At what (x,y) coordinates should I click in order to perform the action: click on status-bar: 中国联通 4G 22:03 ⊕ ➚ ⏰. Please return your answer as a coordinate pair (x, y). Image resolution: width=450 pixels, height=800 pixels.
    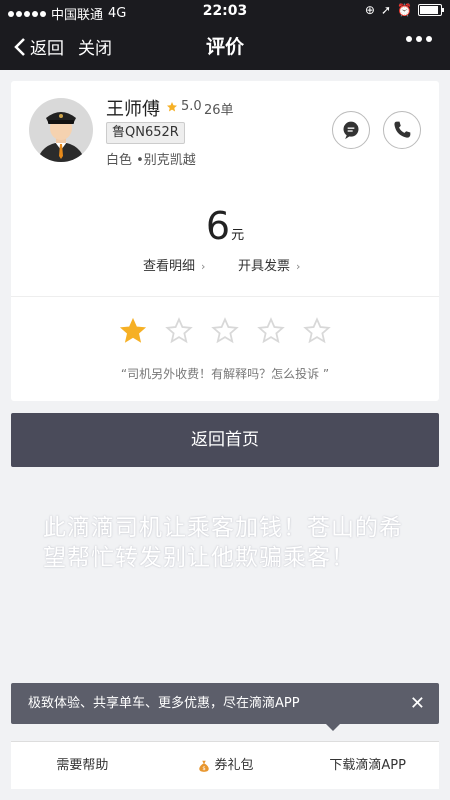
    Looking at the image, I should click on (225, 11).